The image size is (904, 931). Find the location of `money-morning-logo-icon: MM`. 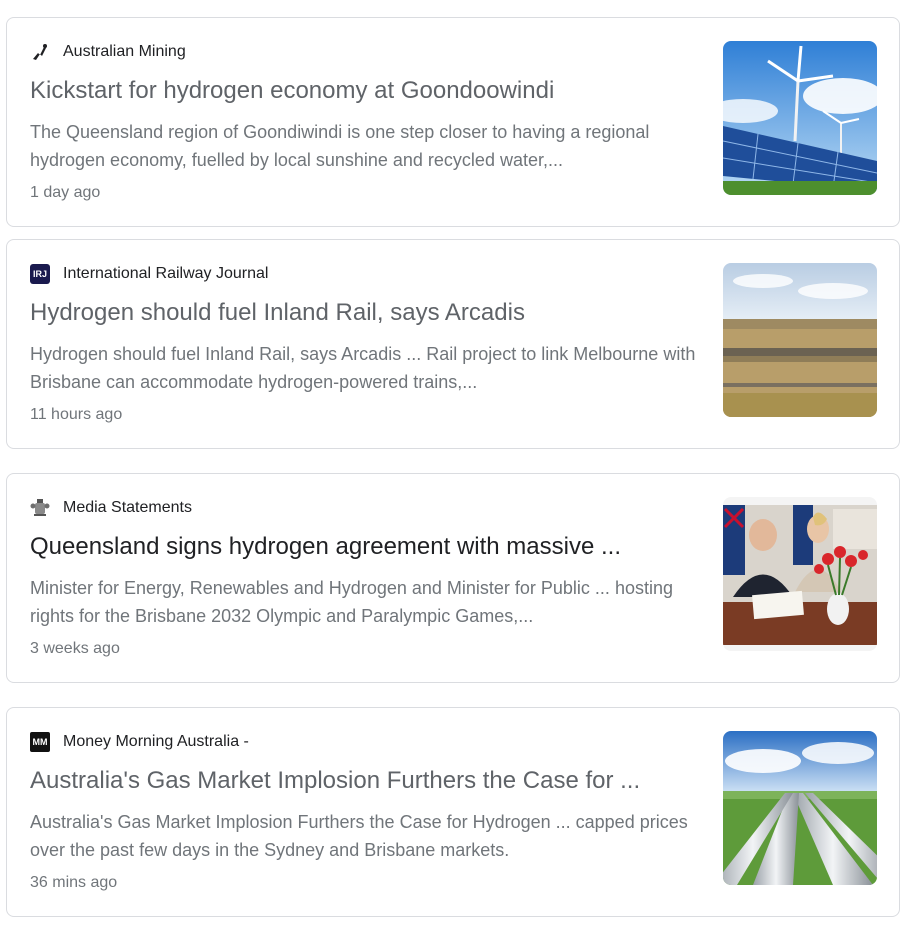

money-morning-logo-icon: MM is located at coordinates (40, 742).